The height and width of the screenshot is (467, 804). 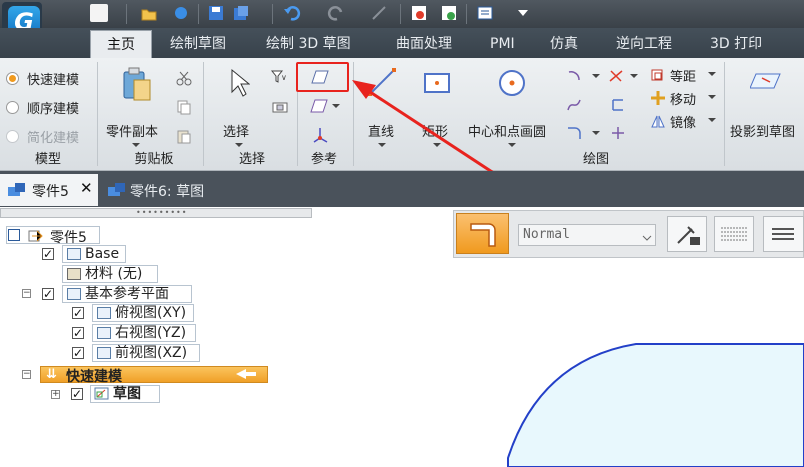 I want to click on trim-icon, so click(x=616, y=78).